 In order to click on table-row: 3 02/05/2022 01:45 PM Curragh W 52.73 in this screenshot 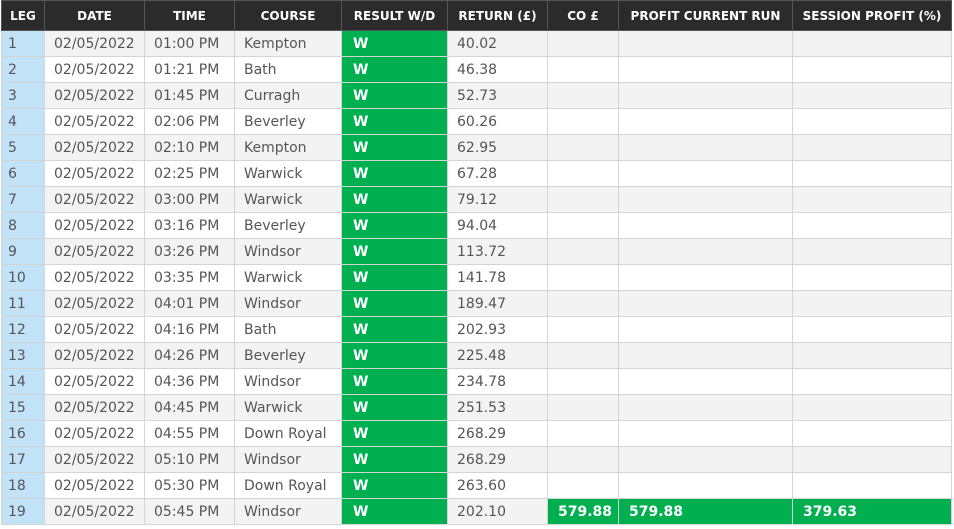, I will do `click(476, 95)`.